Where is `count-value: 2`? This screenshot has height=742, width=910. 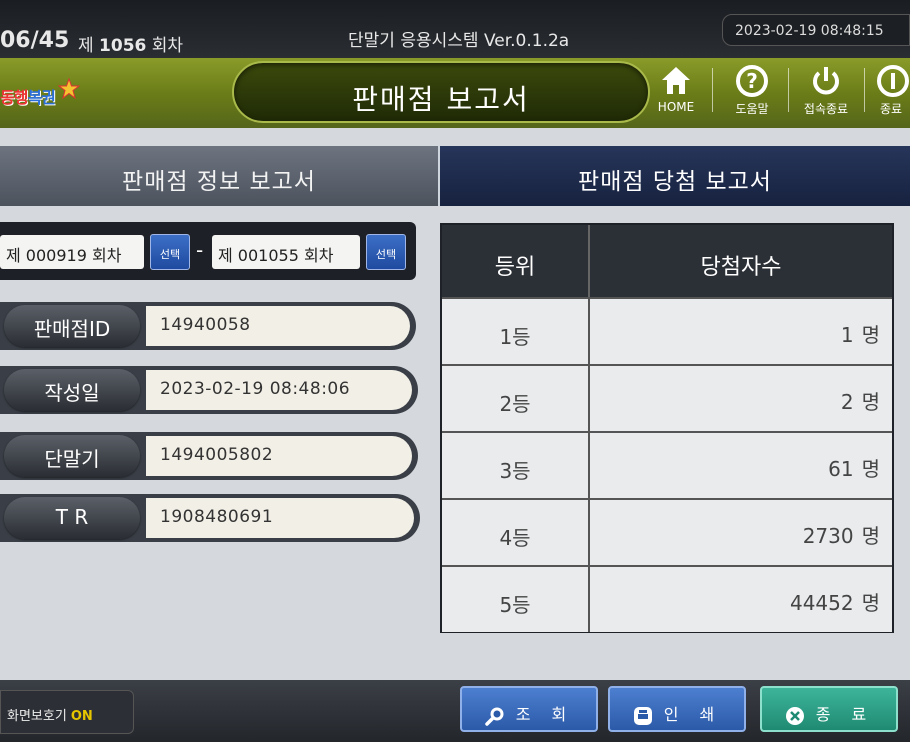 count-value: 2 is located at coordinates (847, 402).